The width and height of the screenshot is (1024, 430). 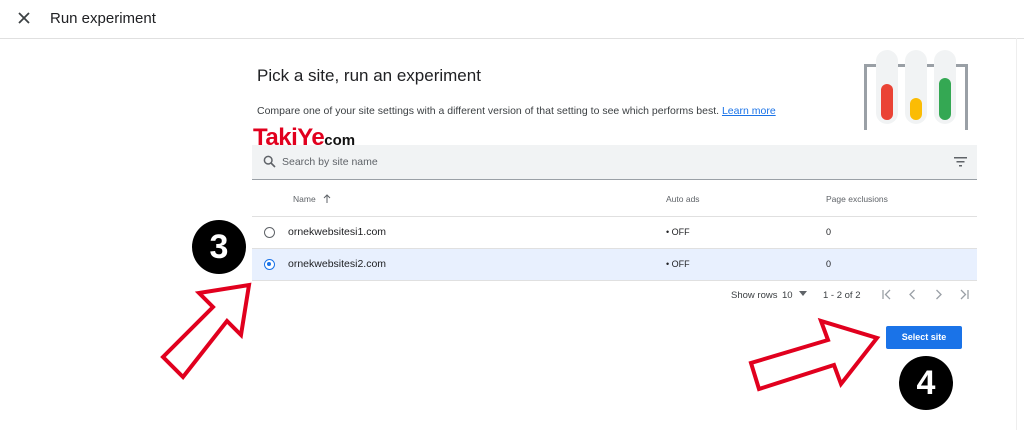 What do you see at coordinates (206, 331) in the screenshot?
I see `arrow-step3` at bounding box center [206, 331].